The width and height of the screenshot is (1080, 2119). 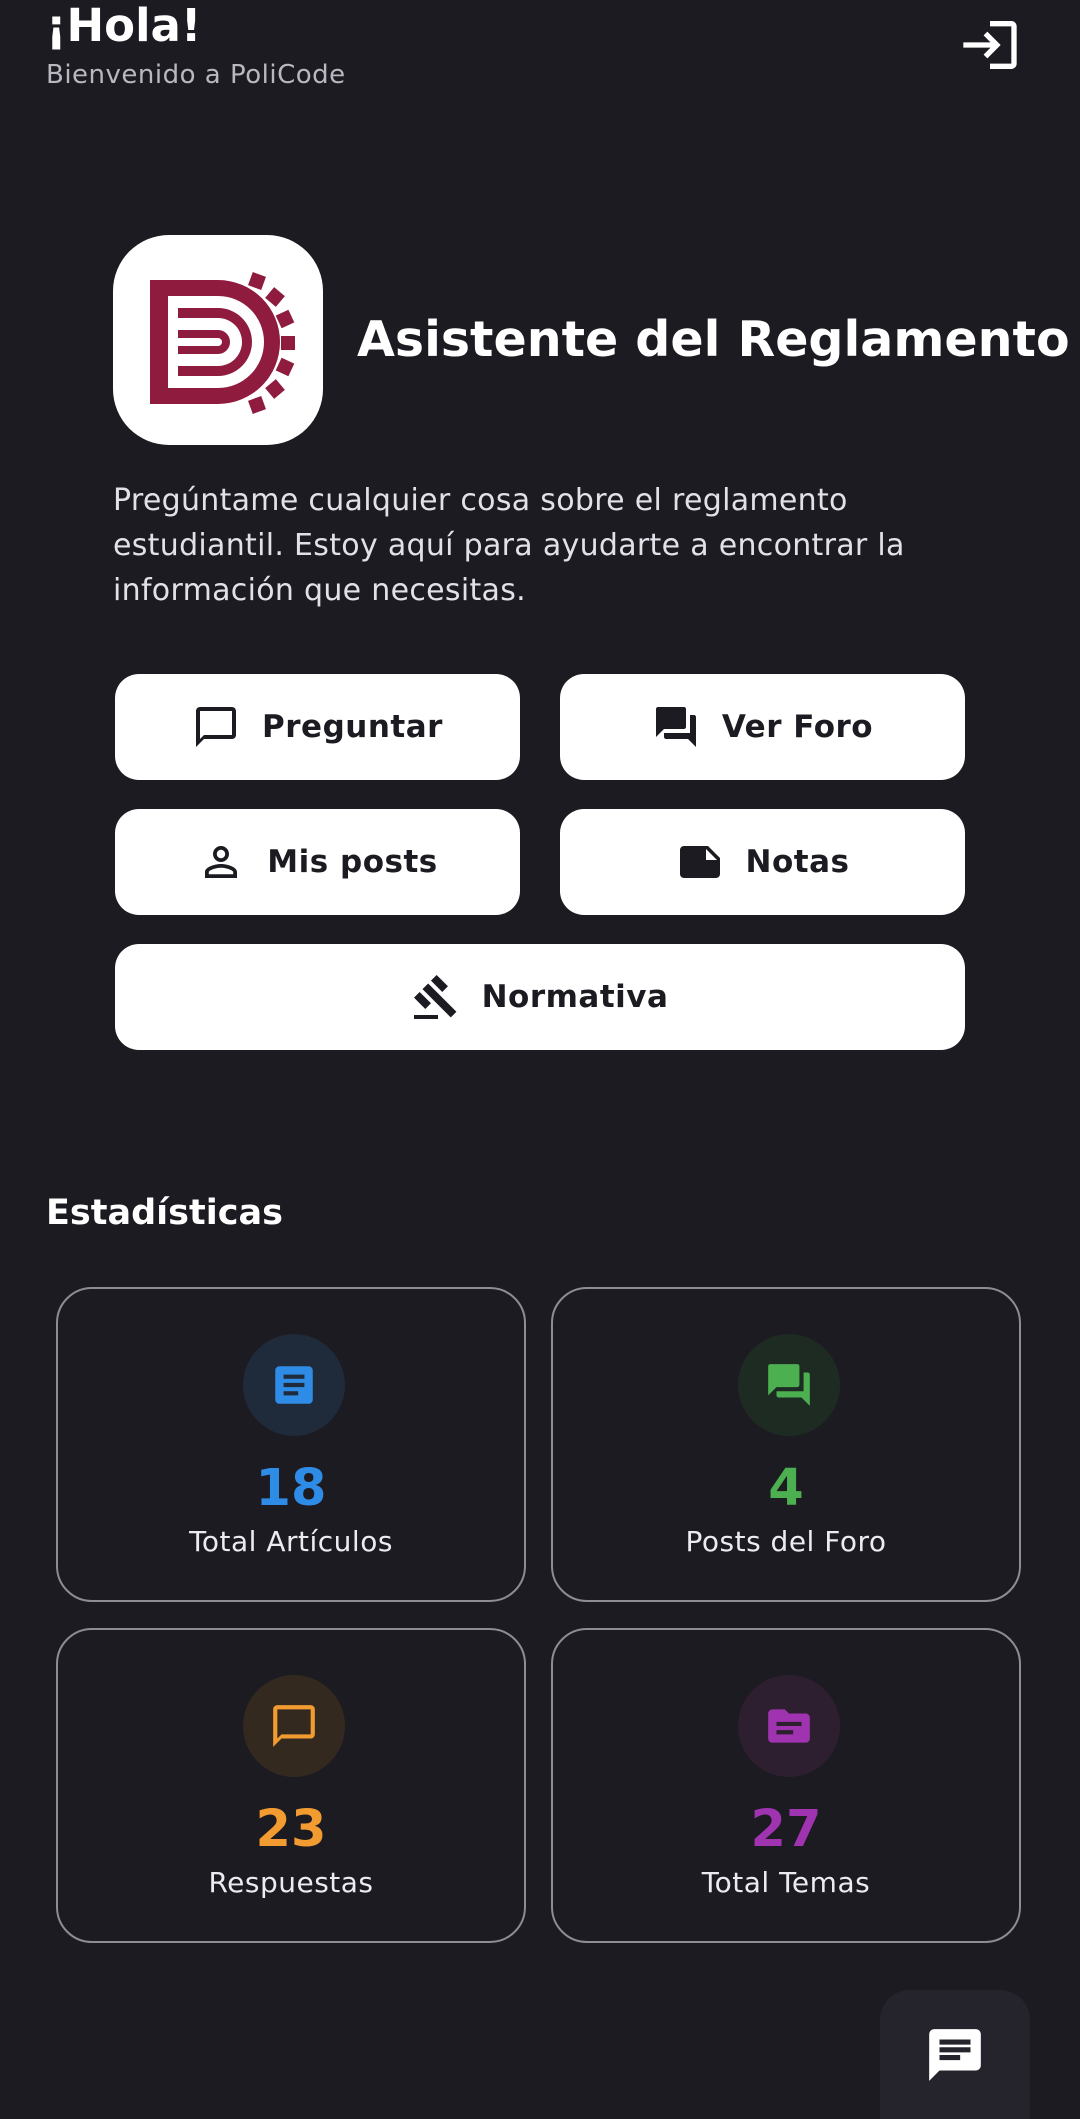 I want to click on ask-button: Preguntar, so click(x=317, y=727).